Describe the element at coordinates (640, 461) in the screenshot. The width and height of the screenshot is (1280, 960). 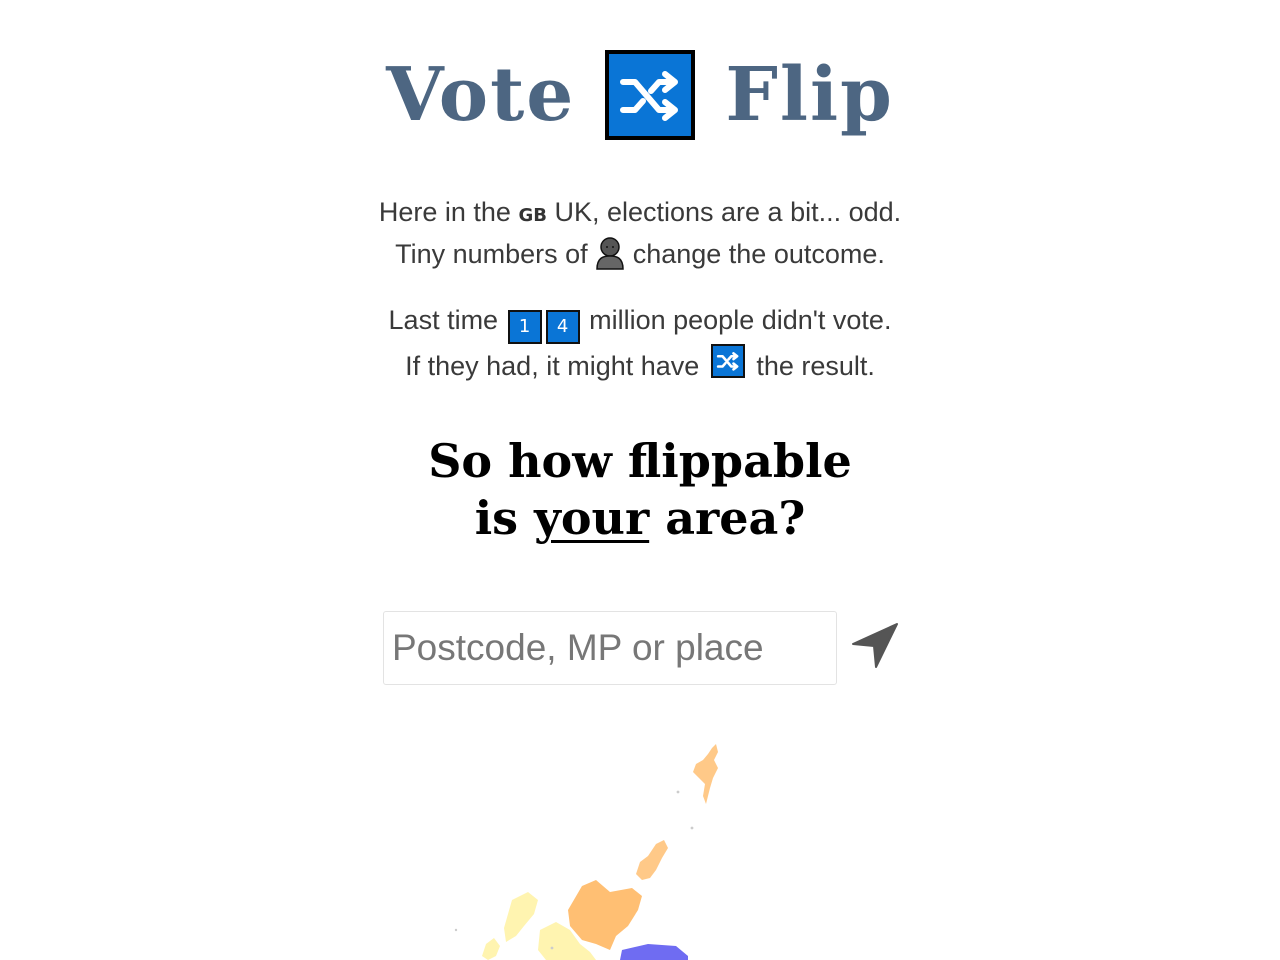
I see `question-line-1: So how flippable` at that location.